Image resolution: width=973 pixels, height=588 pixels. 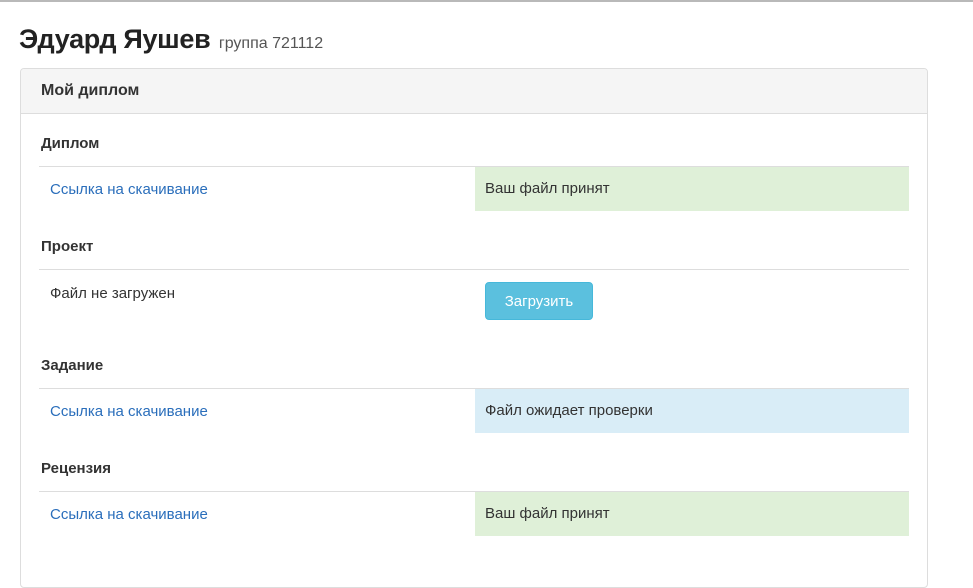 I want to click on diploma-status-badge: Ваш файл принят, so click(x=692, y=189).